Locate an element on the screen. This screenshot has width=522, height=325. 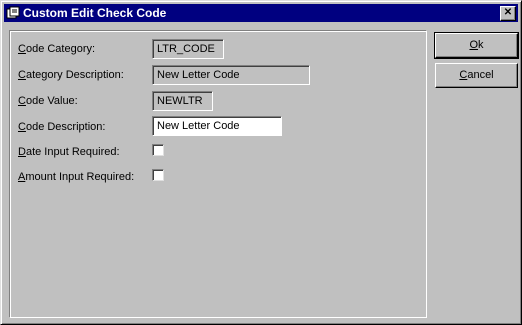
date-input-required-checkbox is located at coordinates (158, 150).